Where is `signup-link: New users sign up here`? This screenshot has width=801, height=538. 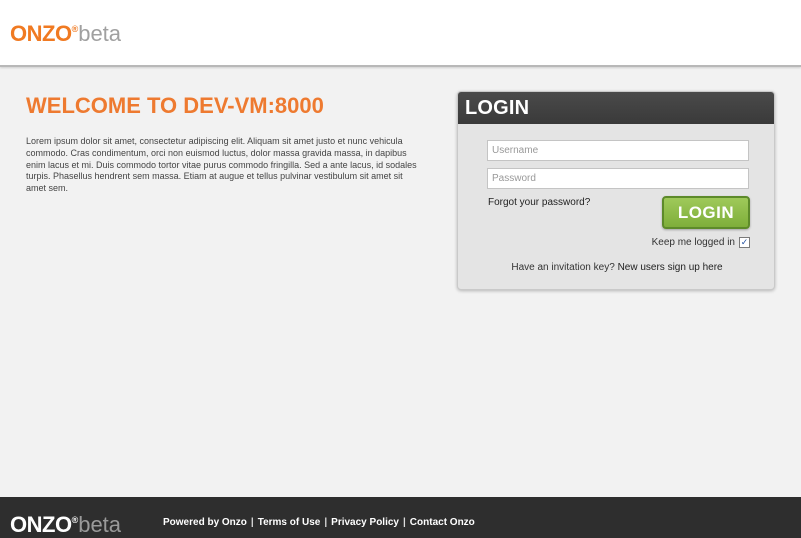
signup-link: New users sign up here is located at coordinates (670, 267).